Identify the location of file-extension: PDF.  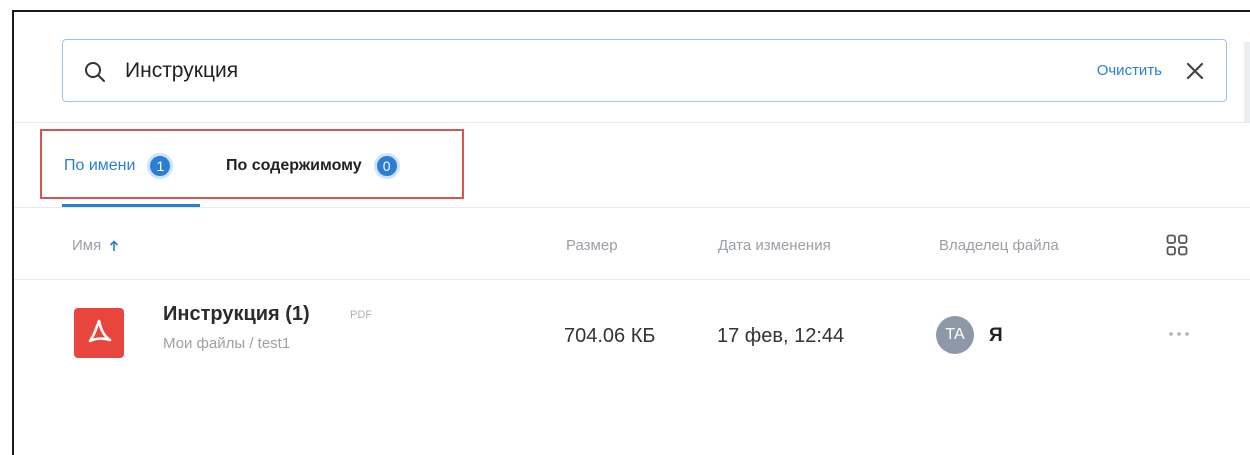
(361, 315).